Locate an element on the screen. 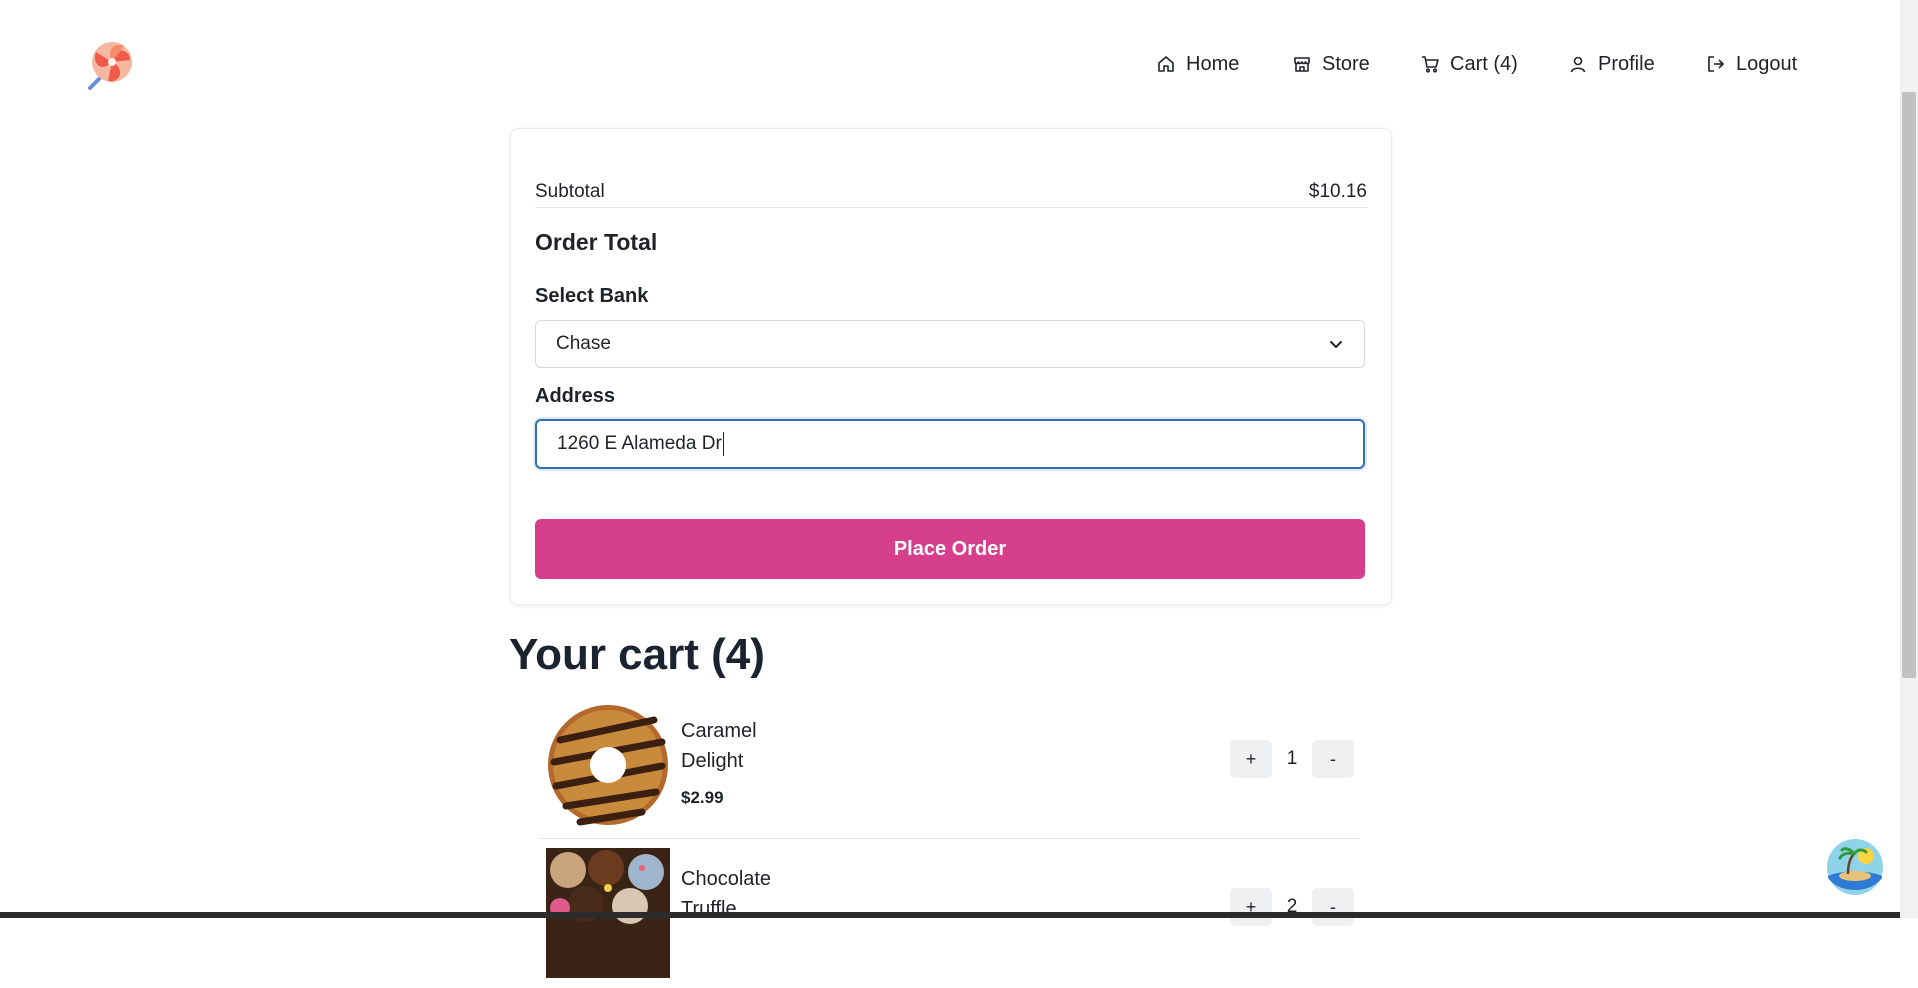 The width and height of the screenshot is (1918, 988). item-divider is located at coordinates (950, 838).